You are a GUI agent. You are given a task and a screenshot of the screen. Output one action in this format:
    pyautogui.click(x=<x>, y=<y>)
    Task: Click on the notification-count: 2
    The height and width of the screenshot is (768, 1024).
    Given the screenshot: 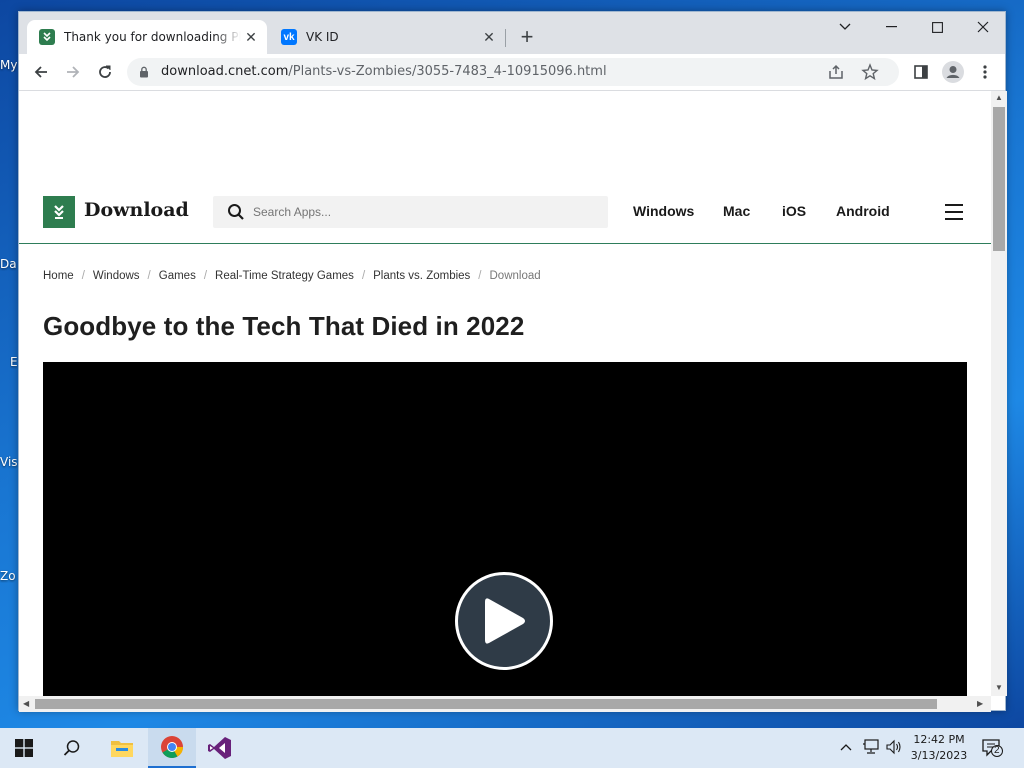 What is the action you would take?
    pyautogui.click(x=997, y=750)
    